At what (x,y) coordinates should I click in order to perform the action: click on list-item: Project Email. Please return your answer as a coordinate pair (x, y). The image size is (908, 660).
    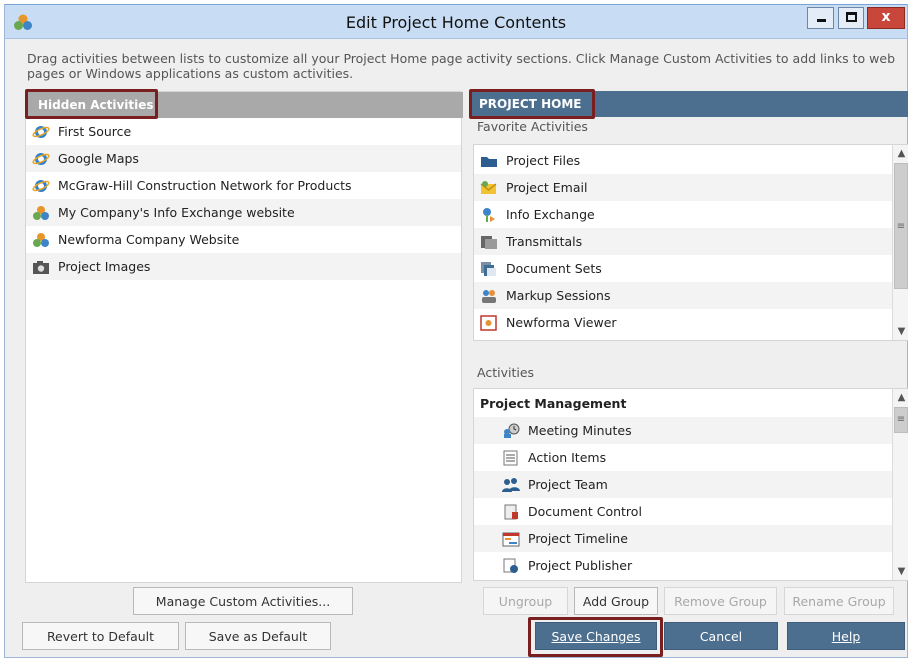
    Looking at the image, I should click on (683, 187).